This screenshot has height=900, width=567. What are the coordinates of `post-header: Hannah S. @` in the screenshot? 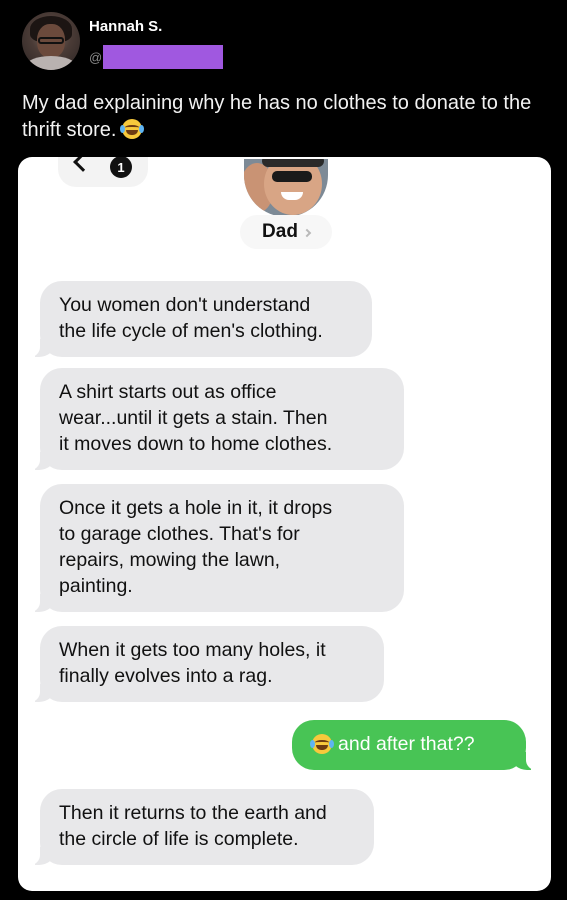 It's located at (287, 42).